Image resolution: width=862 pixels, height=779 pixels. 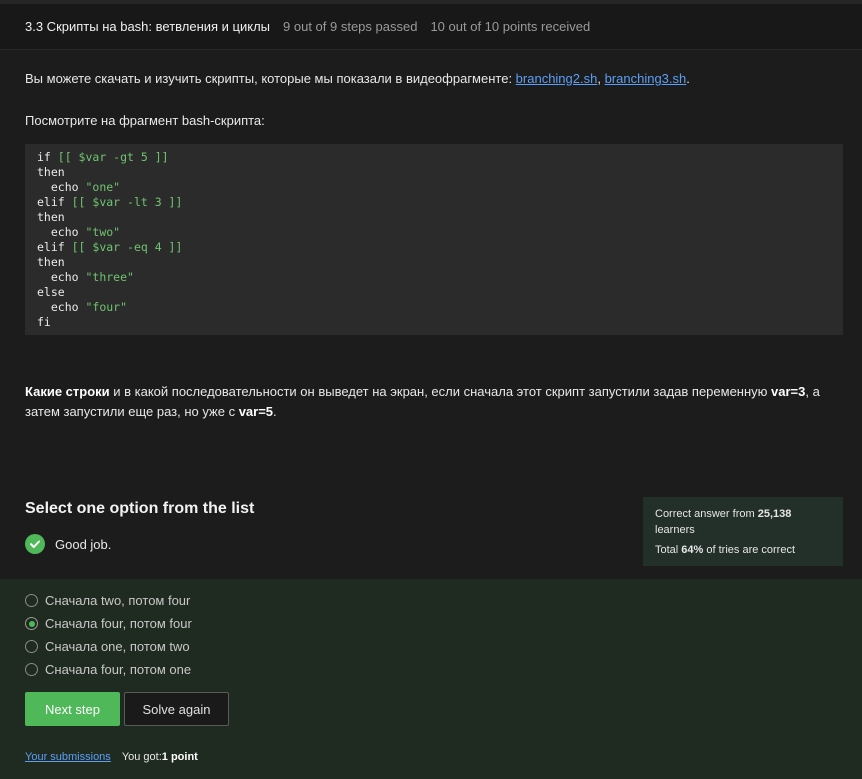 I want to click on percent-value: 64%, so click(x=692, y=550).